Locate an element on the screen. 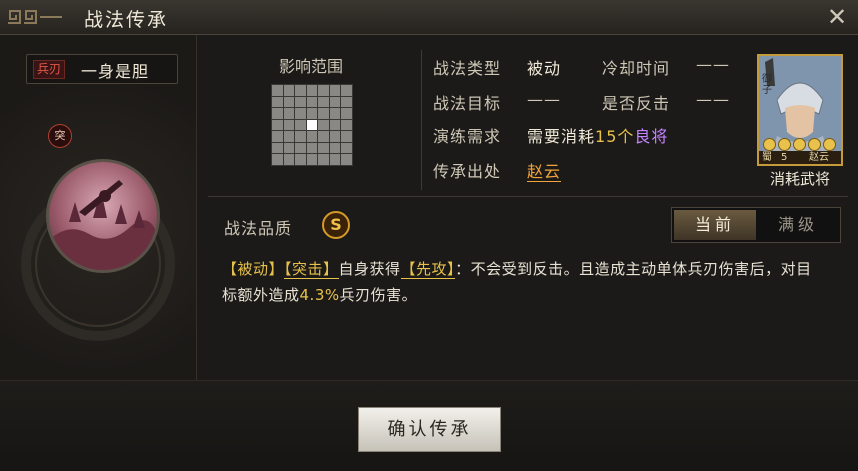 The width and height of the screenshot is (858, 471). desc-percent: 4.3% is located at coordinates (319, 295).